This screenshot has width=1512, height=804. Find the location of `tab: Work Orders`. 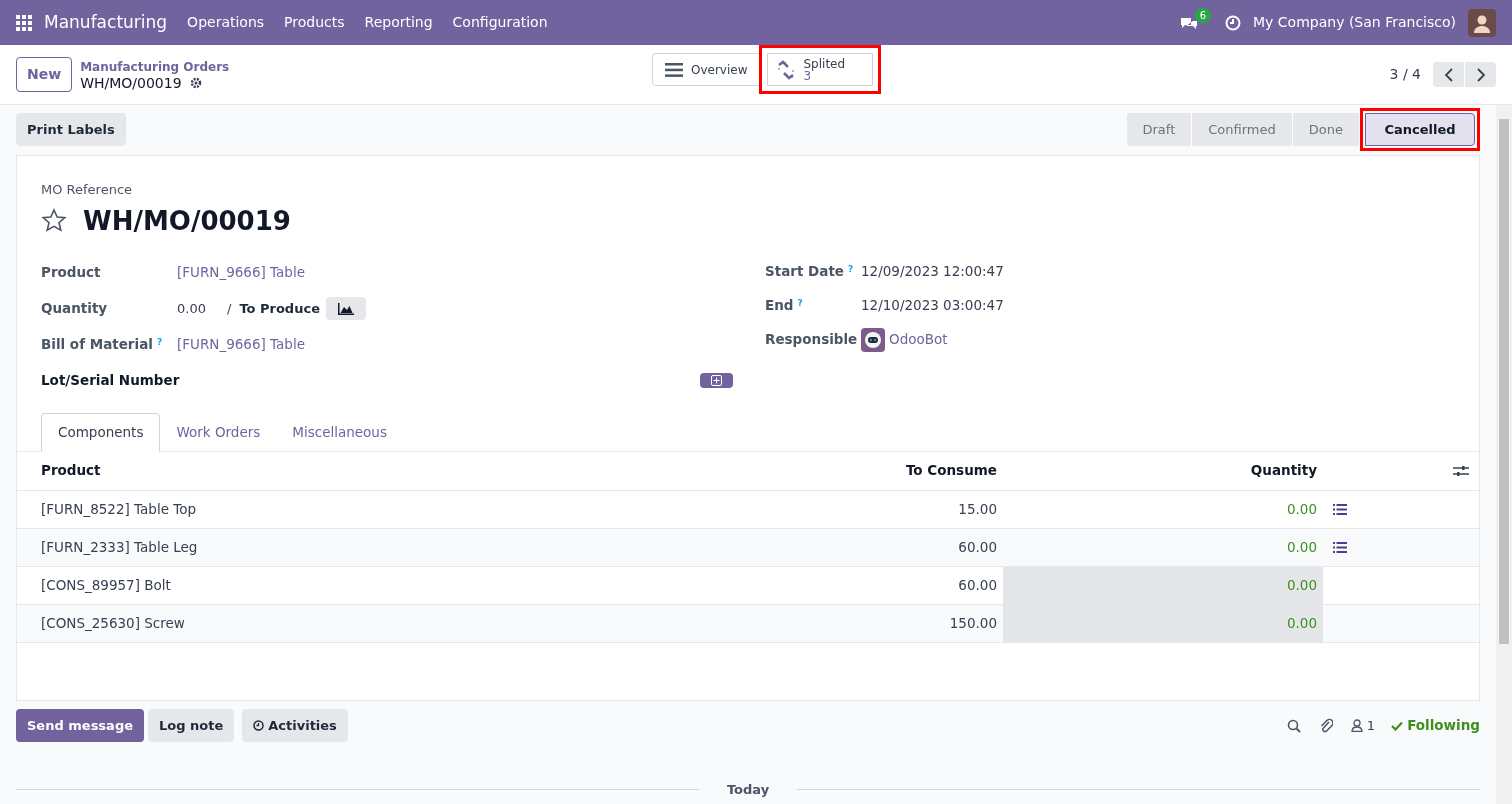

tab: Work Orders is located at coordinates (218, 432).